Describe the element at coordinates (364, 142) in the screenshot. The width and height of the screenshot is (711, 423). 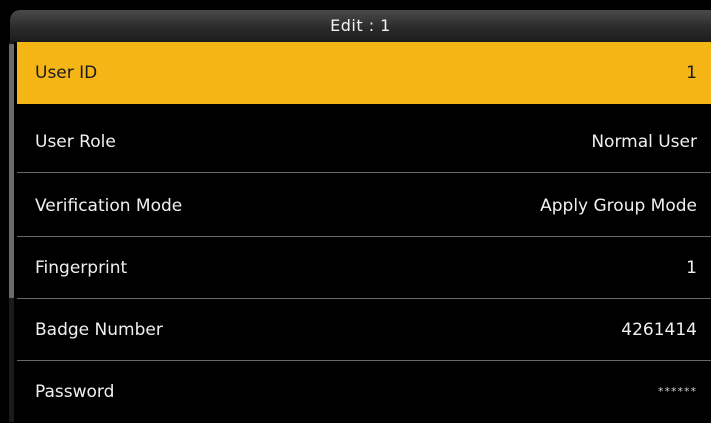
I see `row-user-role: User Role Normal User` at that location.